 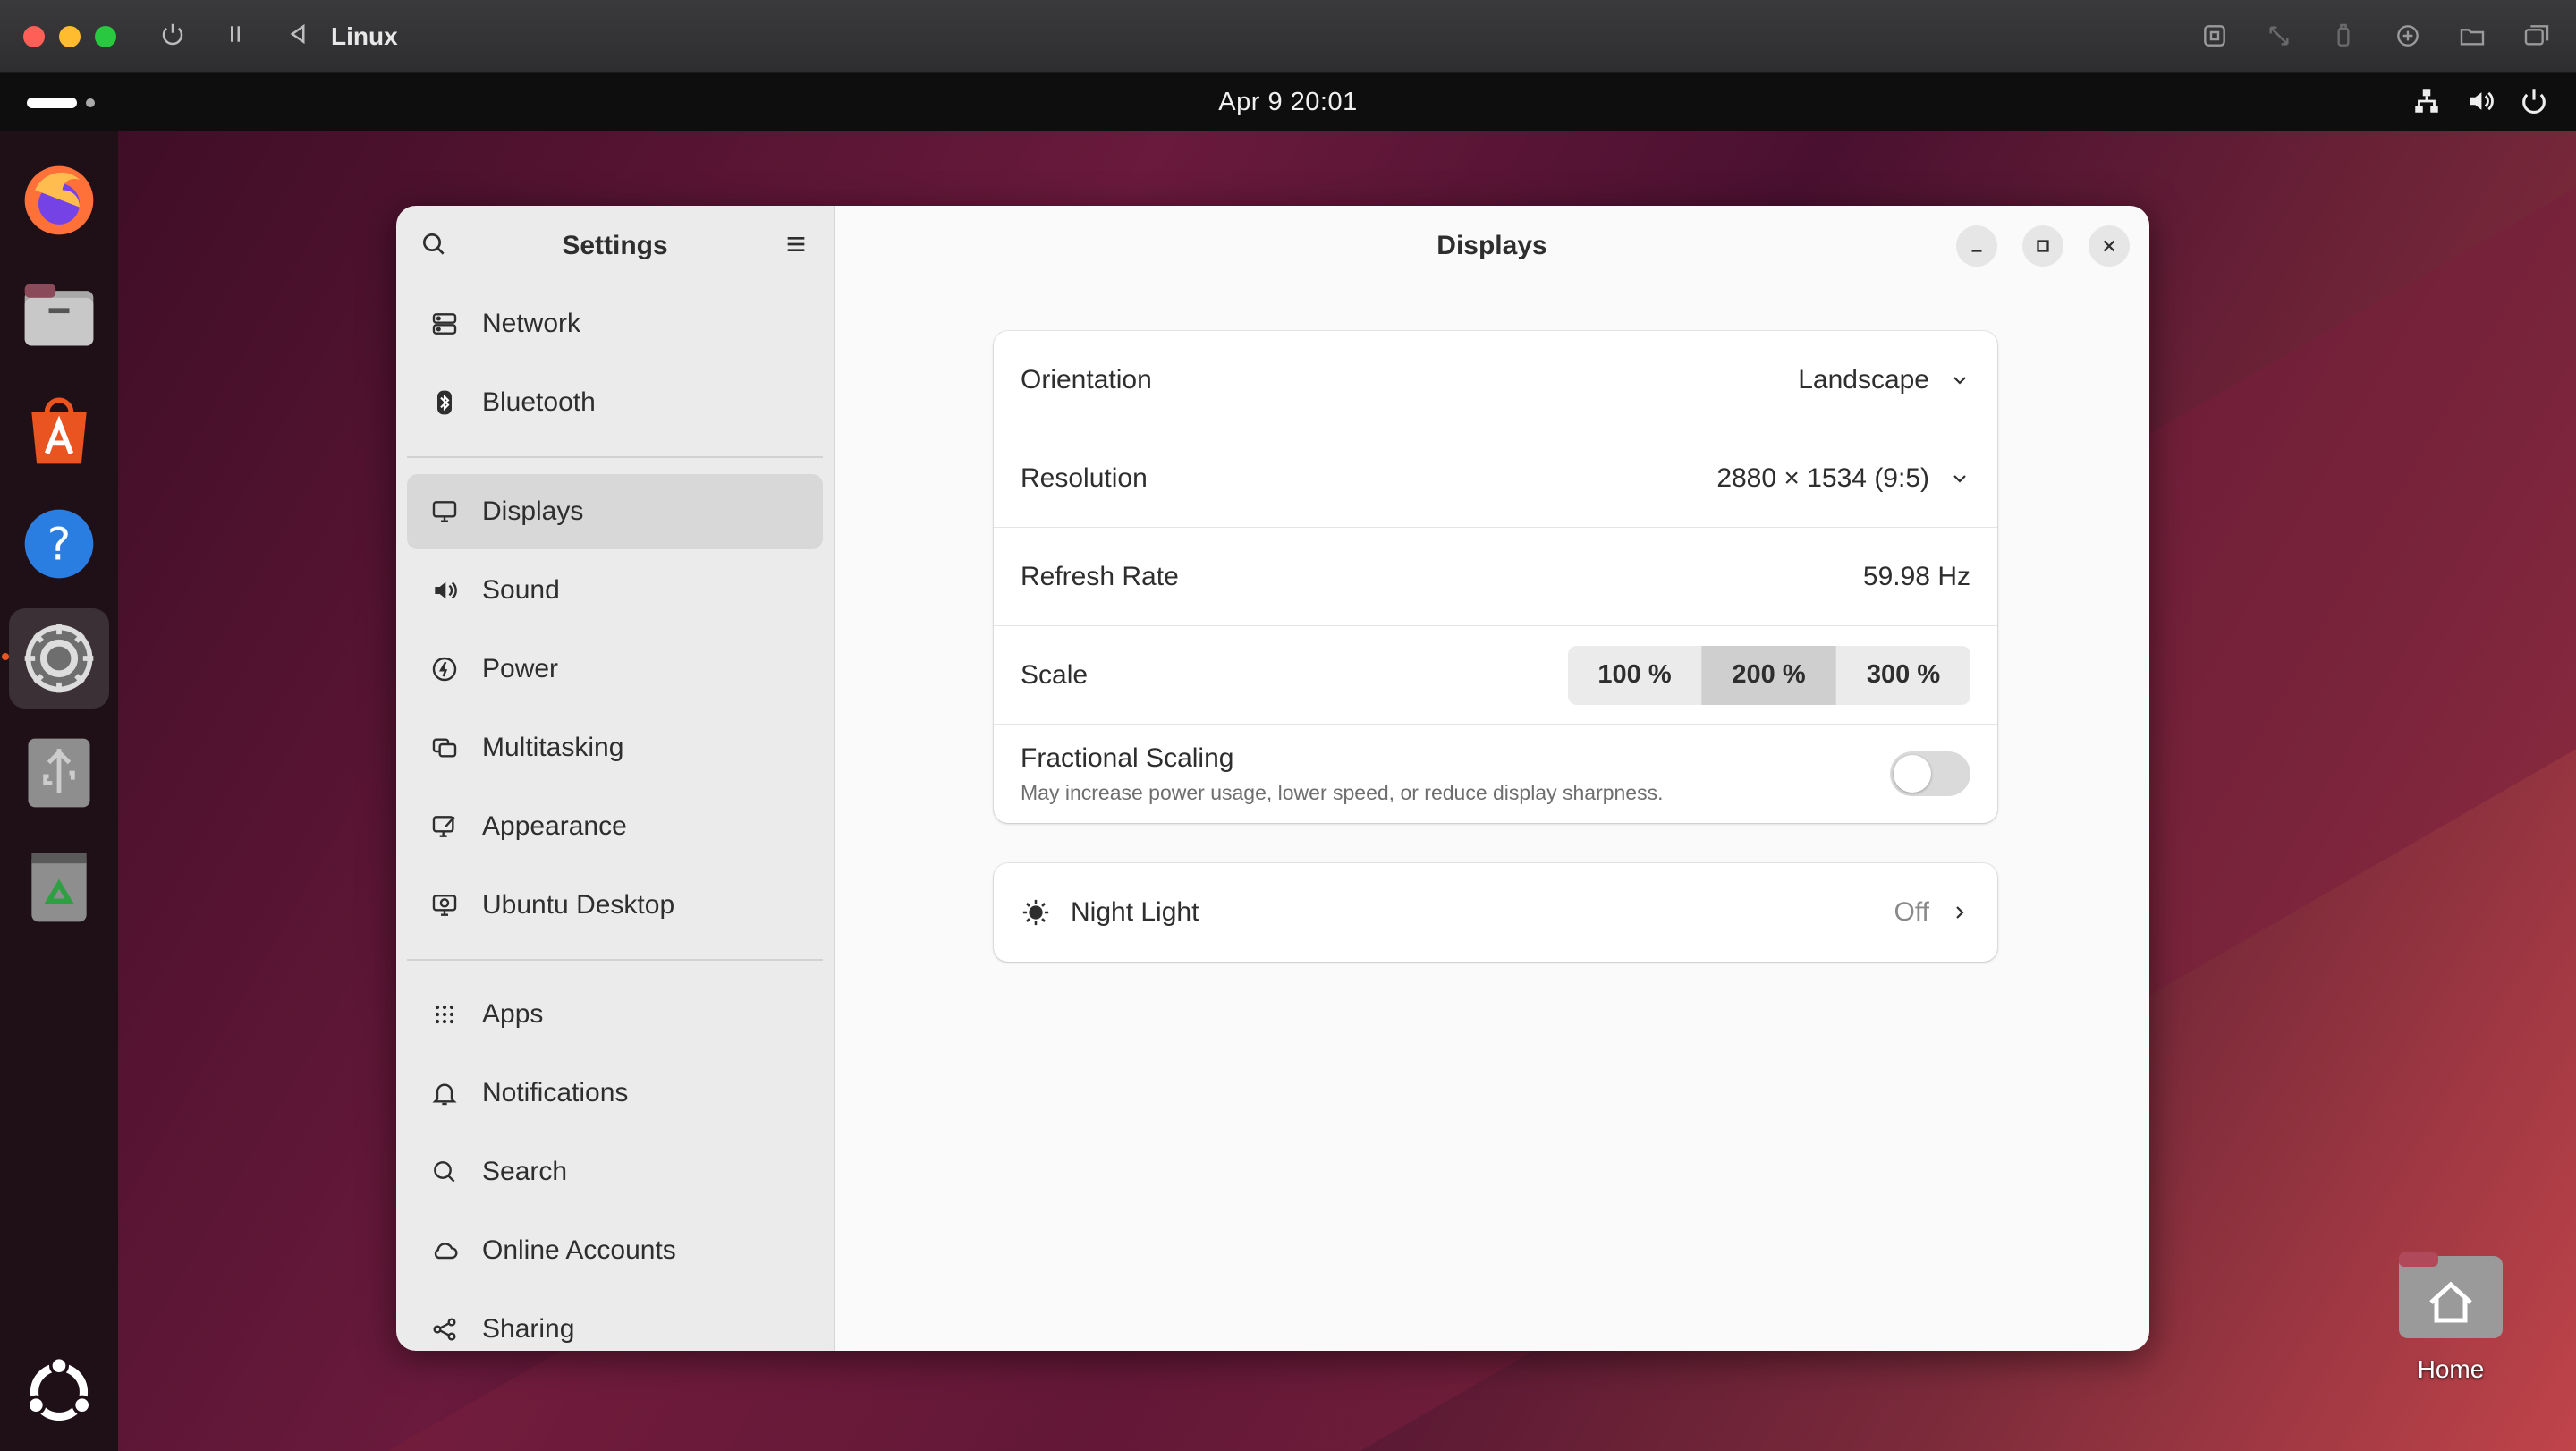 What do you see at coordinates (1127, 757) in the screenshot?
I see `fractional-scaling-label: Fractional Scaling` at bounding box center [1127, 757].